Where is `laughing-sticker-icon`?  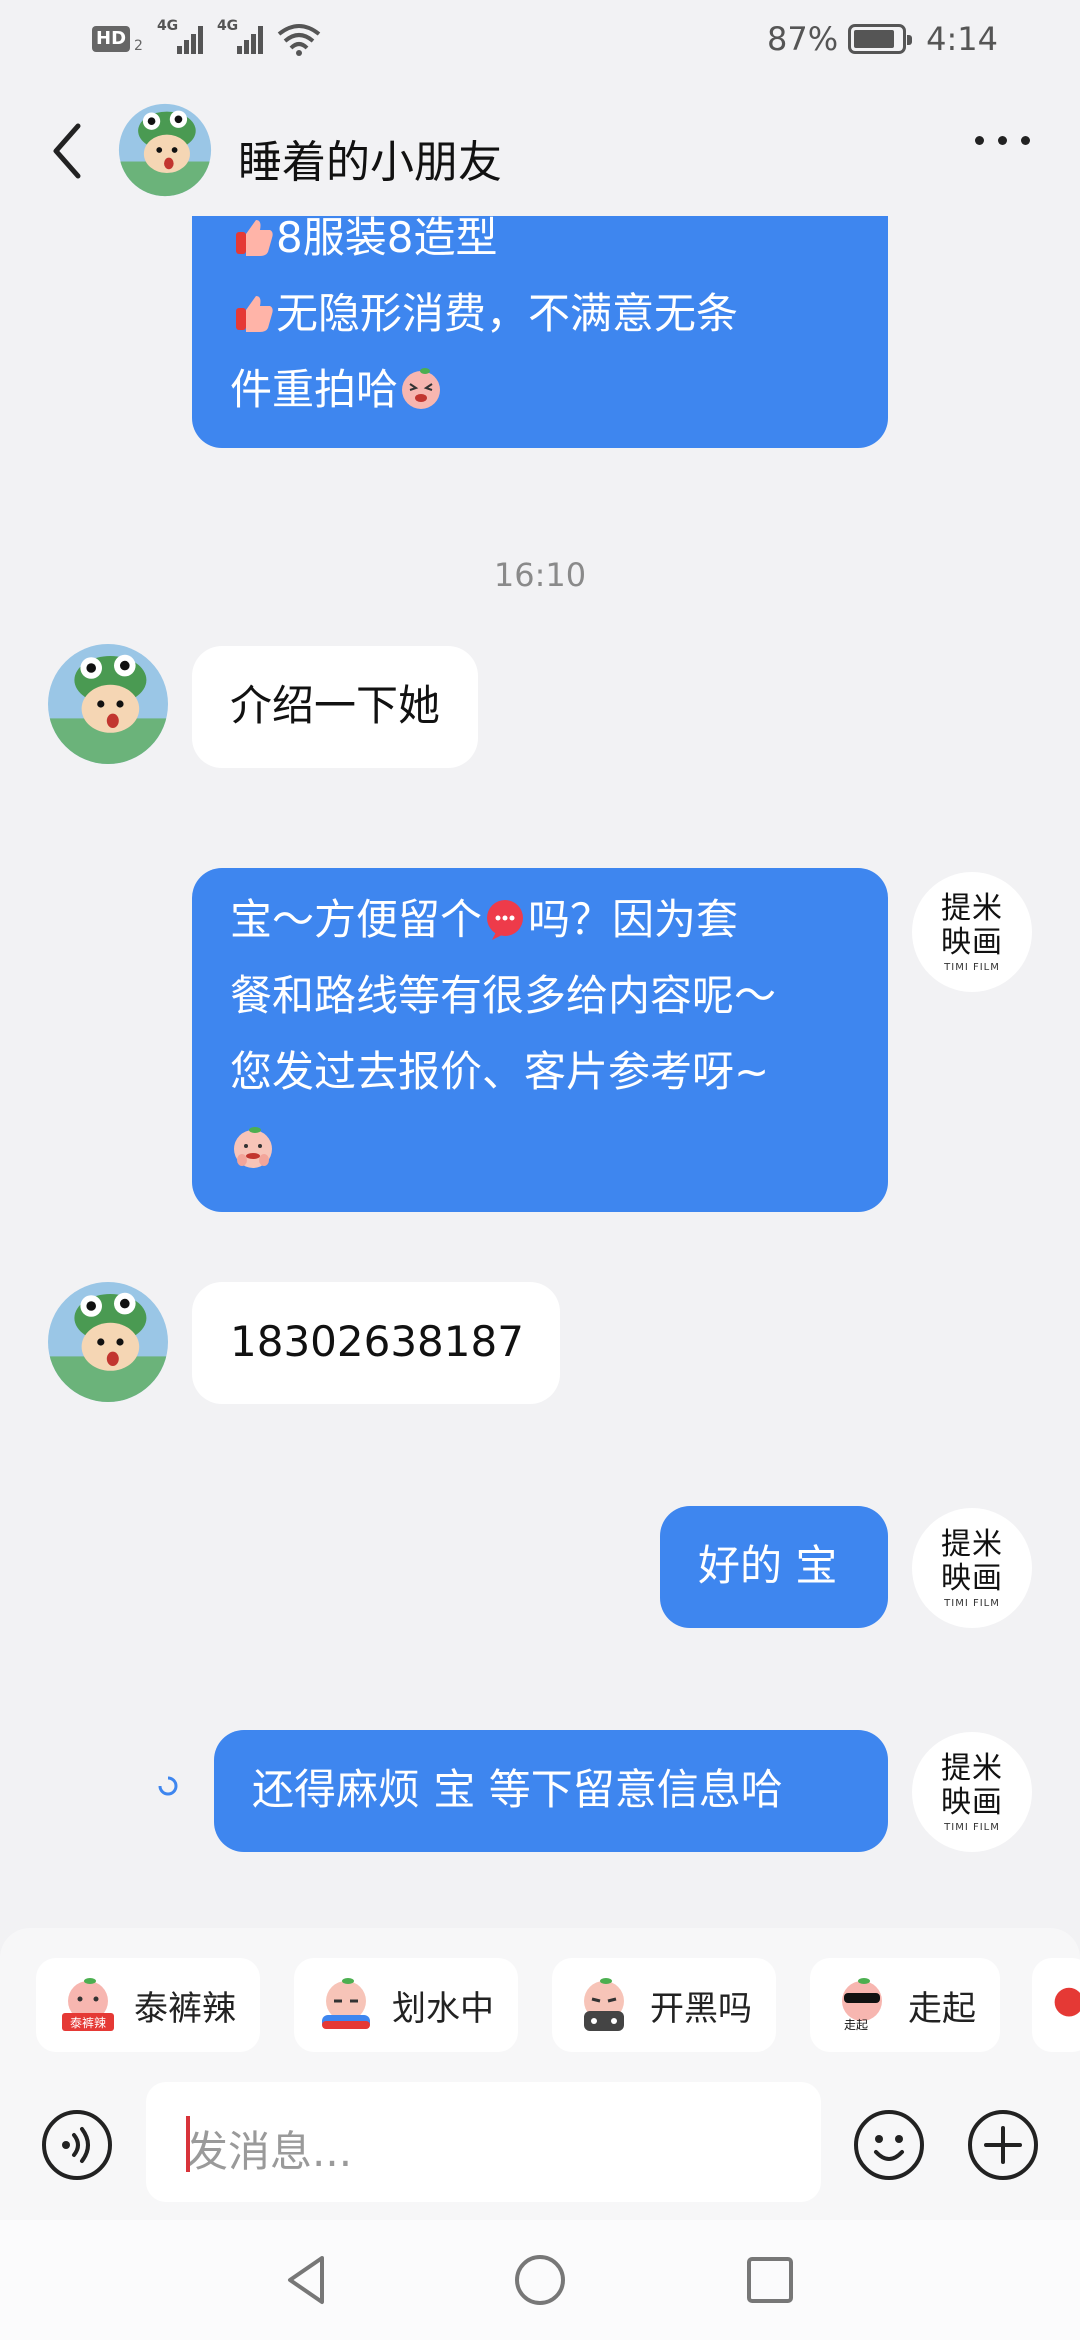
laughing-sticker-icon is located at coordinates (421, 388).